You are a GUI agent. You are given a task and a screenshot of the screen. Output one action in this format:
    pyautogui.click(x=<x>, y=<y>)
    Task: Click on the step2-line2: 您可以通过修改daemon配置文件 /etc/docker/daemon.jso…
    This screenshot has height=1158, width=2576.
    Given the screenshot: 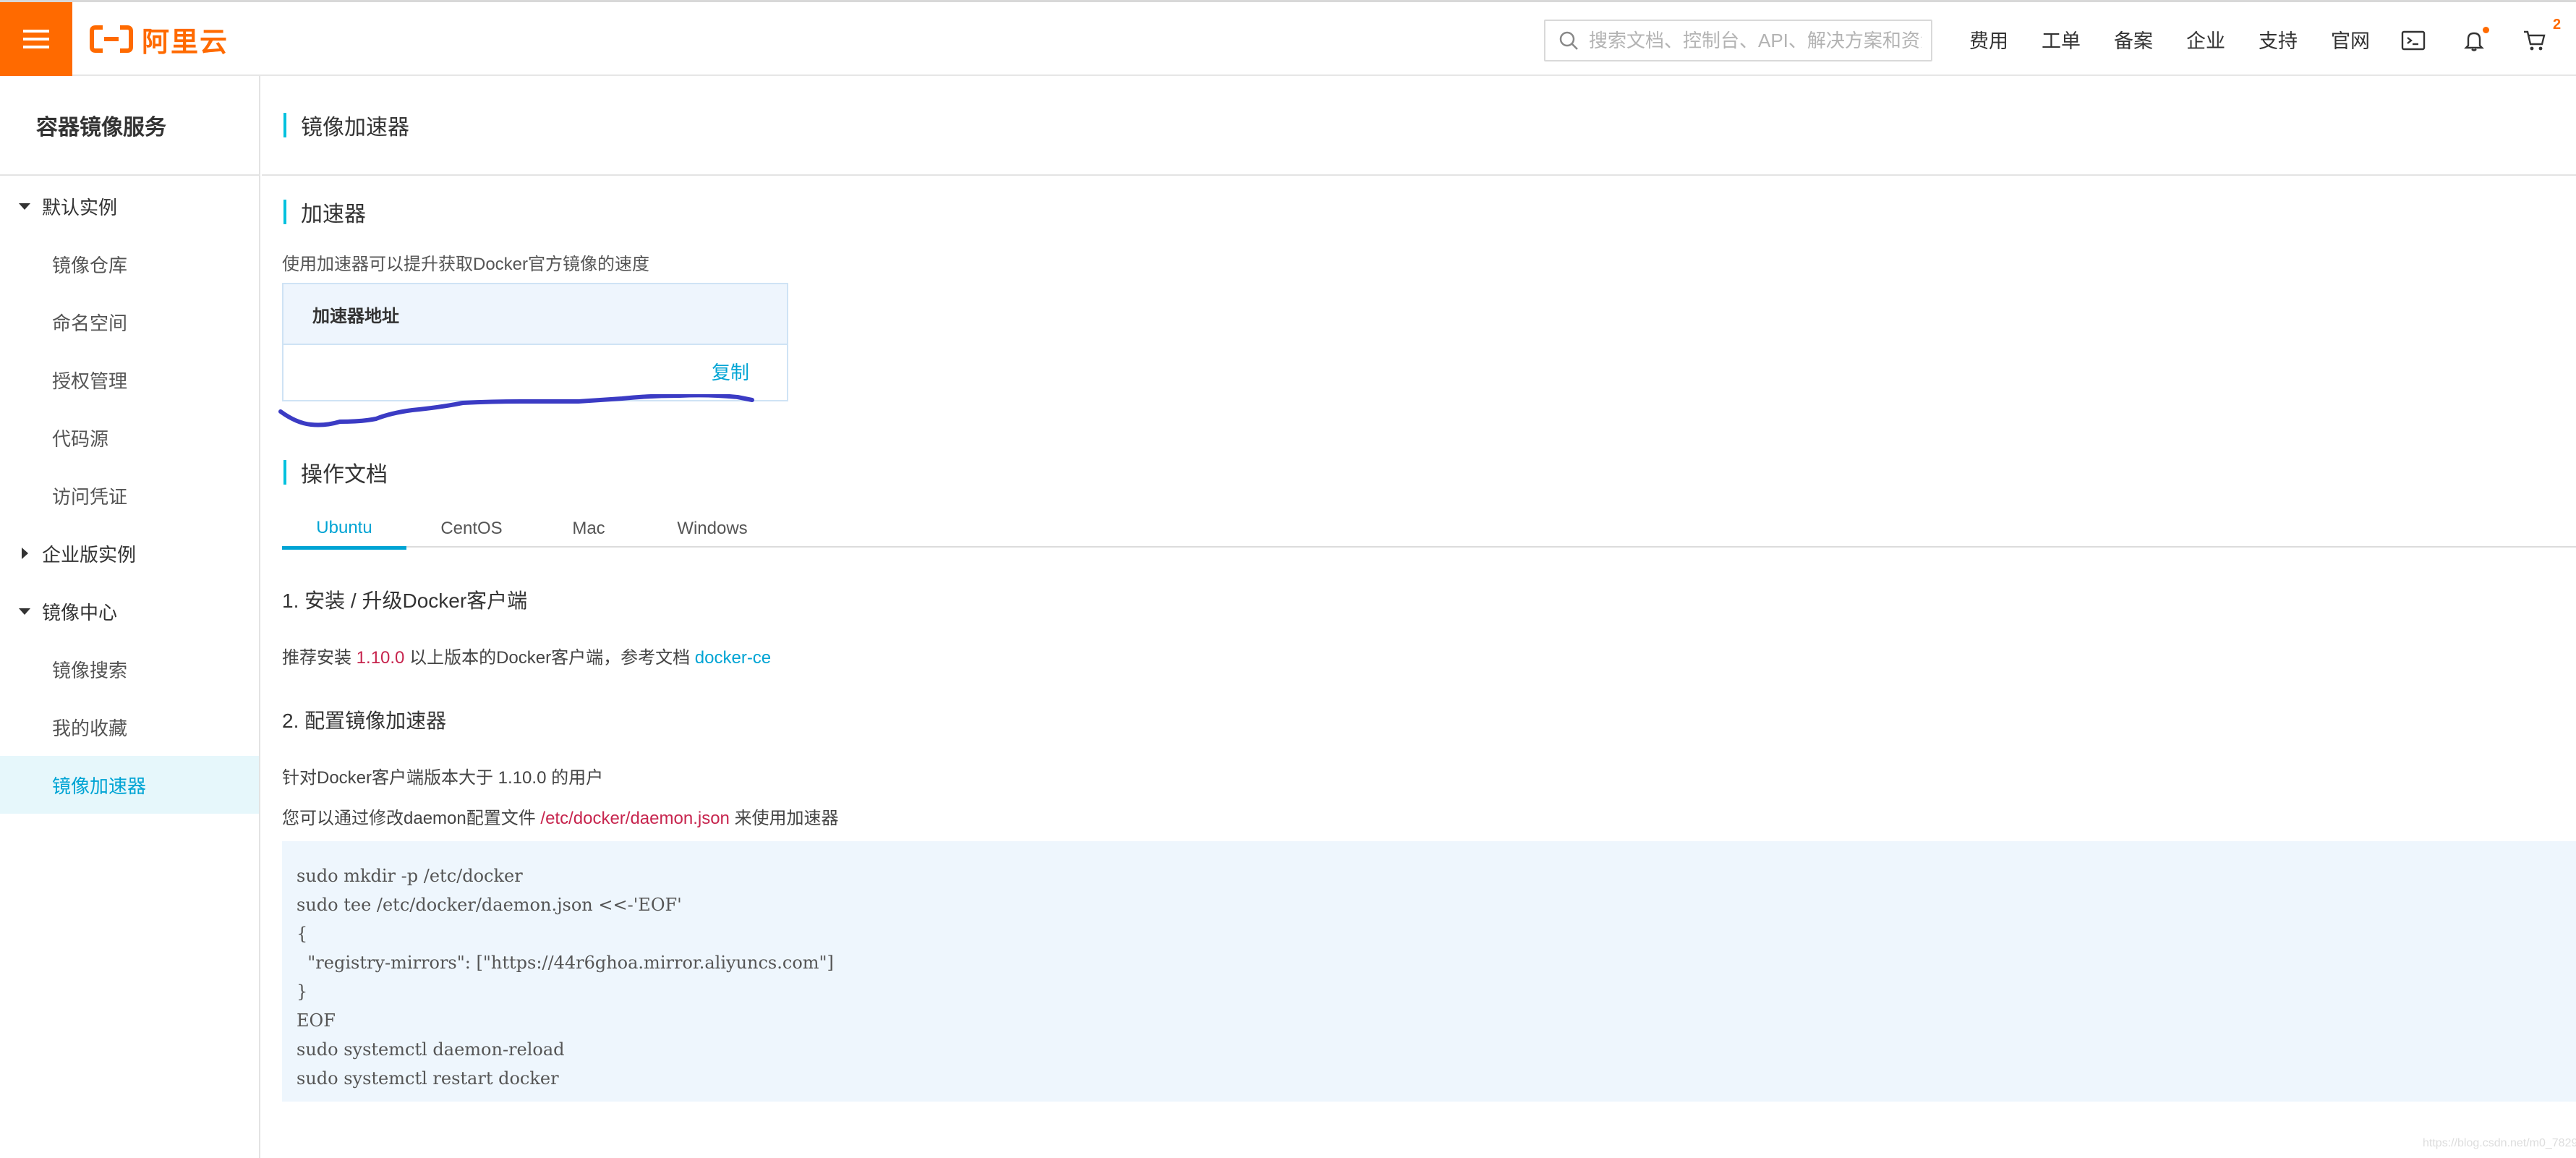 What is the action you would take?
    pyautogui.click(x=560, y=816)
    